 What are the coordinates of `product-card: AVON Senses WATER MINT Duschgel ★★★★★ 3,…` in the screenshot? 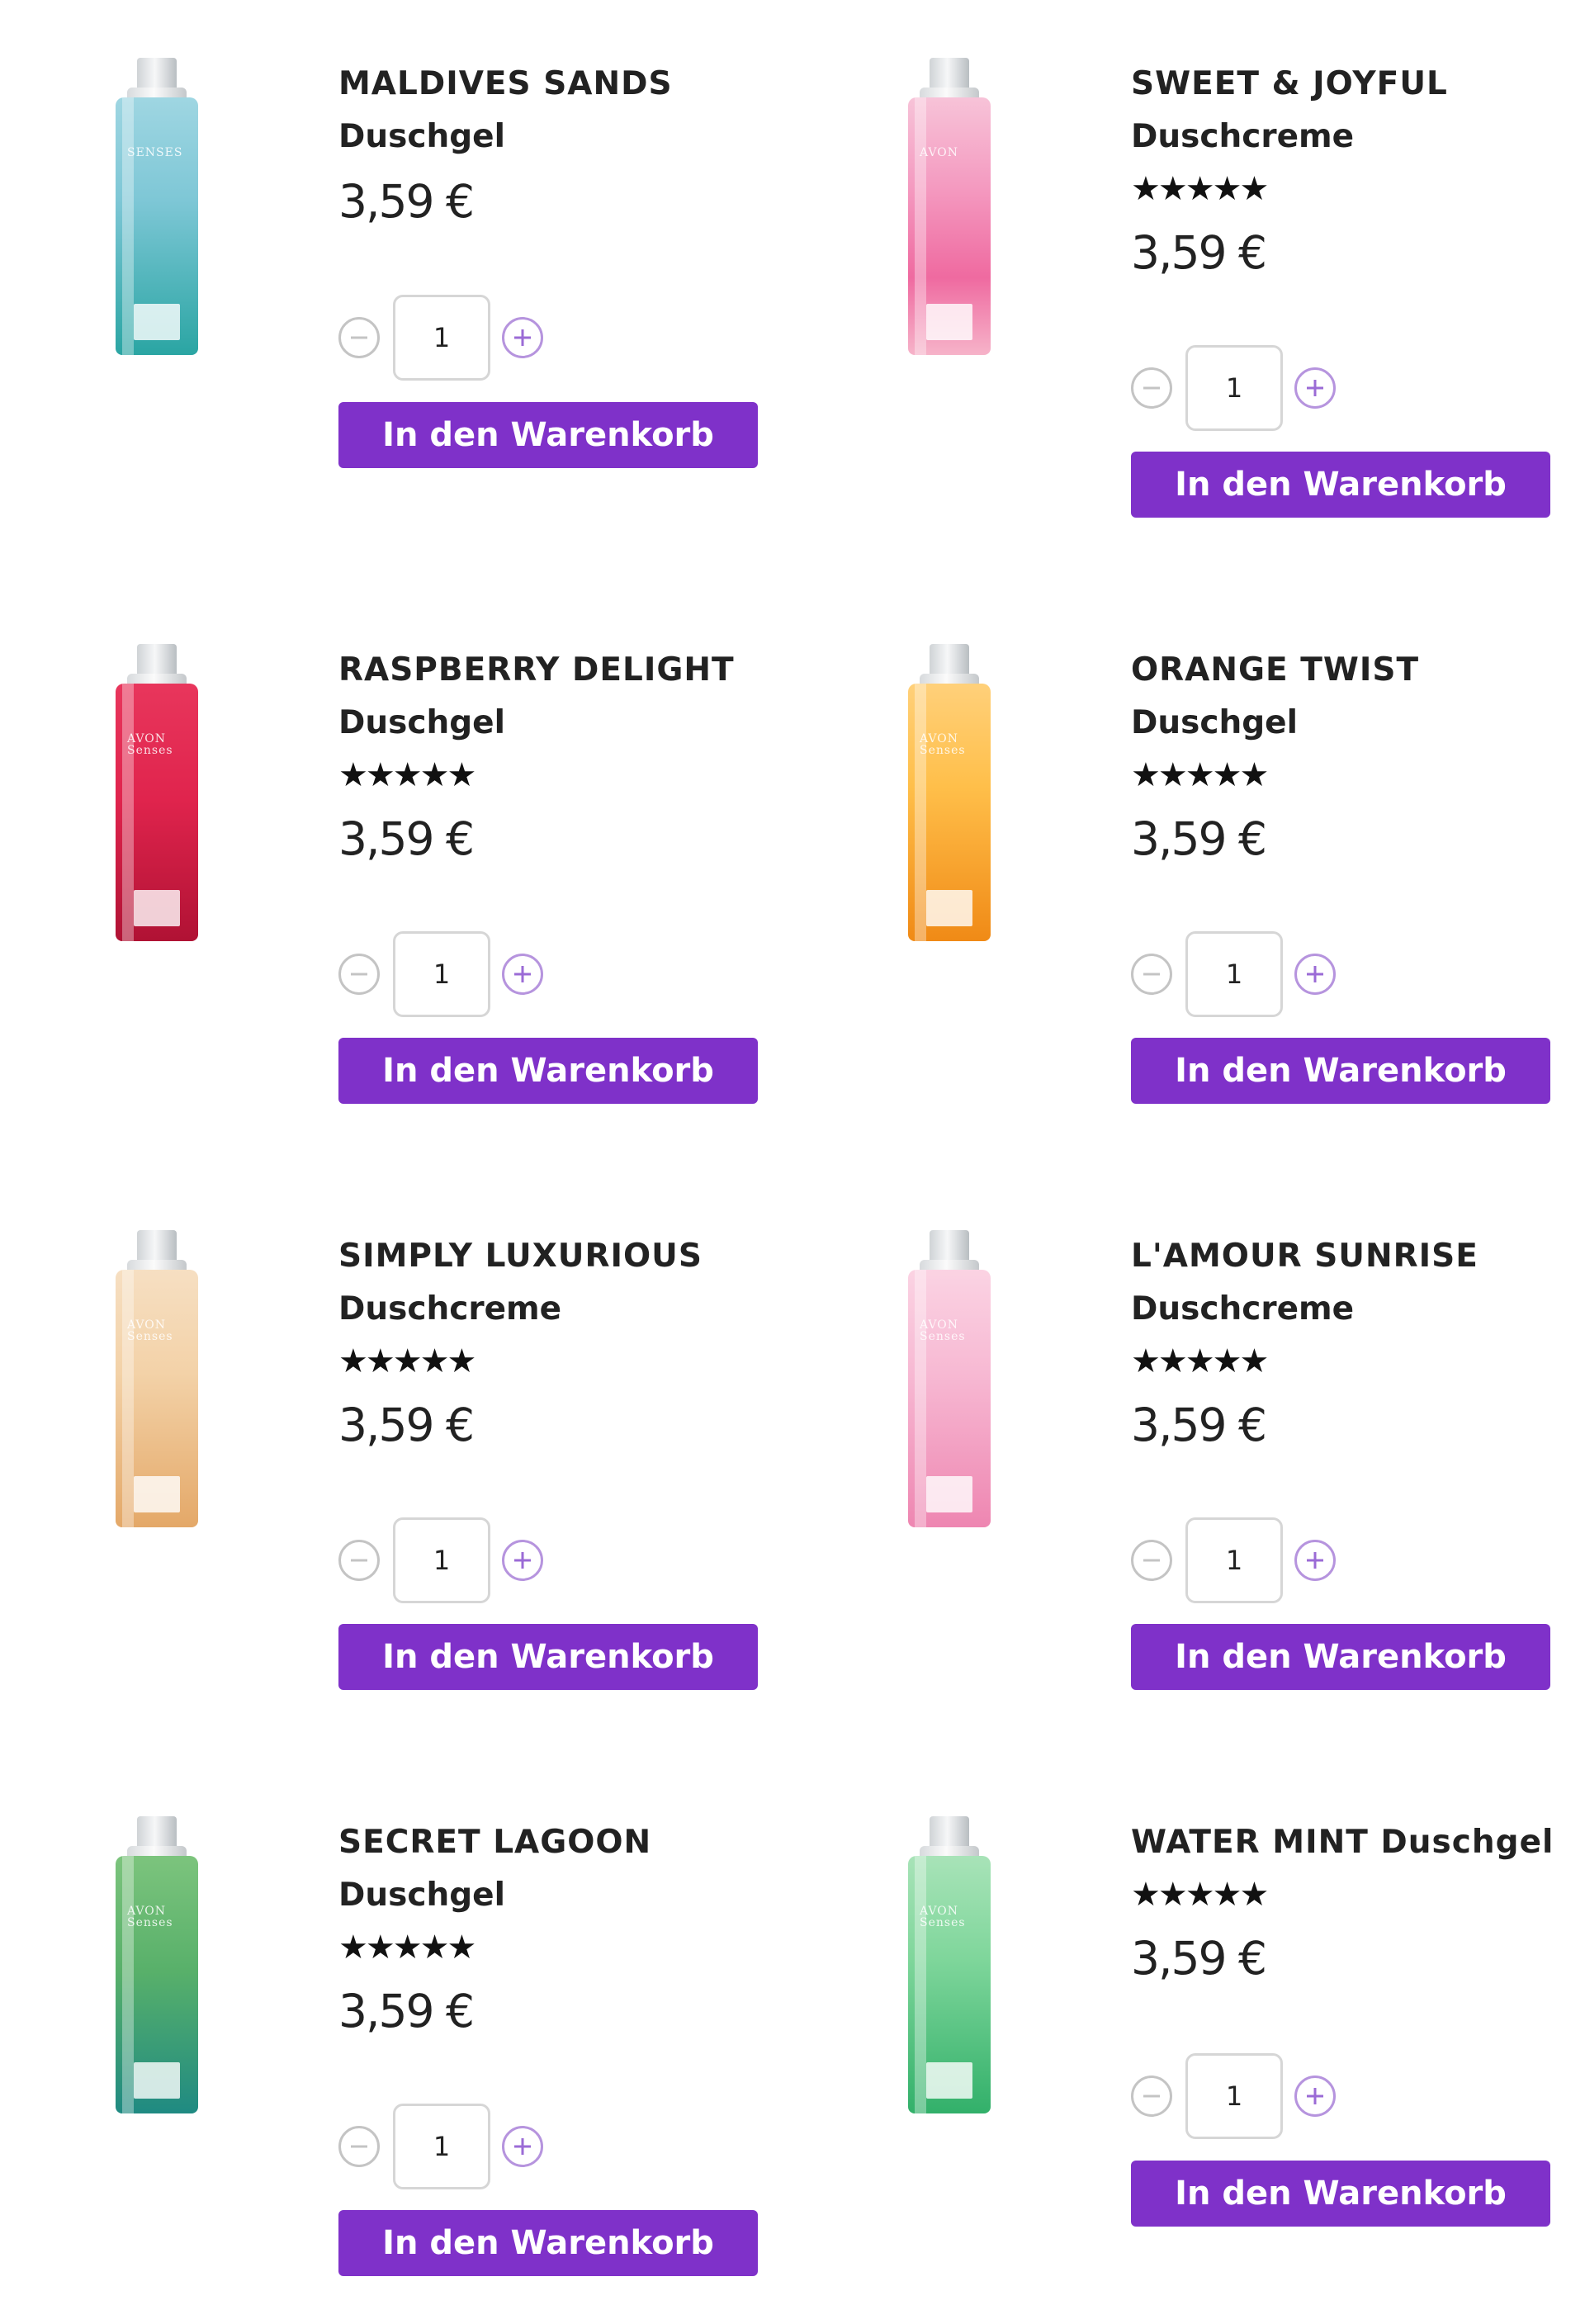 It's located at (1188, 2041).